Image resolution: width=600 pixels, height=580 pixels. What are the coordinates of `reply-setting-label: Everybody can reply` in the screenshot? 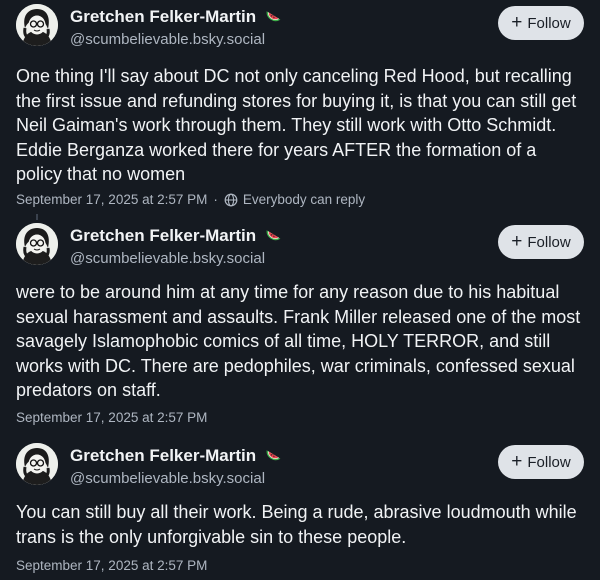 It's located at (304, 199).